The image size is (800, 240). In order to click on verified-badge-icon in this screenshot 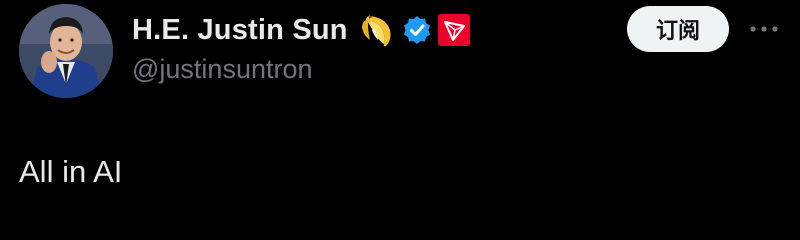, I will do `click(417, 30)`.